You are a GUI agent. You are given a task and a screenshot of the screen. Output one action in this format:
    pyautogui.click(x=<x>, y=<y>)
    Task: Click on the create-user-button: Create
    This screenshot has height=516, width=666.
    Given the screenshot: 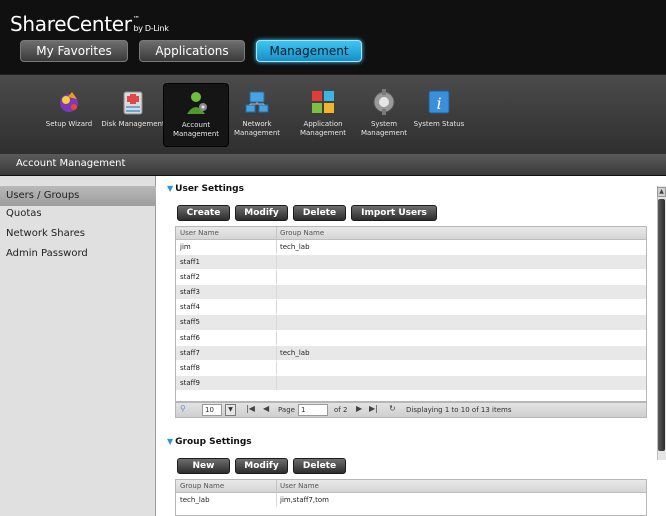 What is the action you would take?
    pyautogui.click(x=203, y=213)
    